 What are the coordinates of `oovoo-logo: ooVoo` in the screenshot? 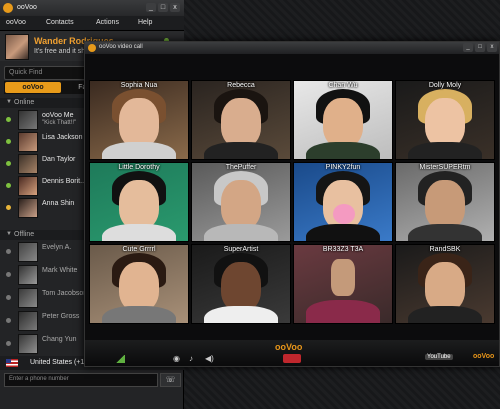 It's located at (289, 347).